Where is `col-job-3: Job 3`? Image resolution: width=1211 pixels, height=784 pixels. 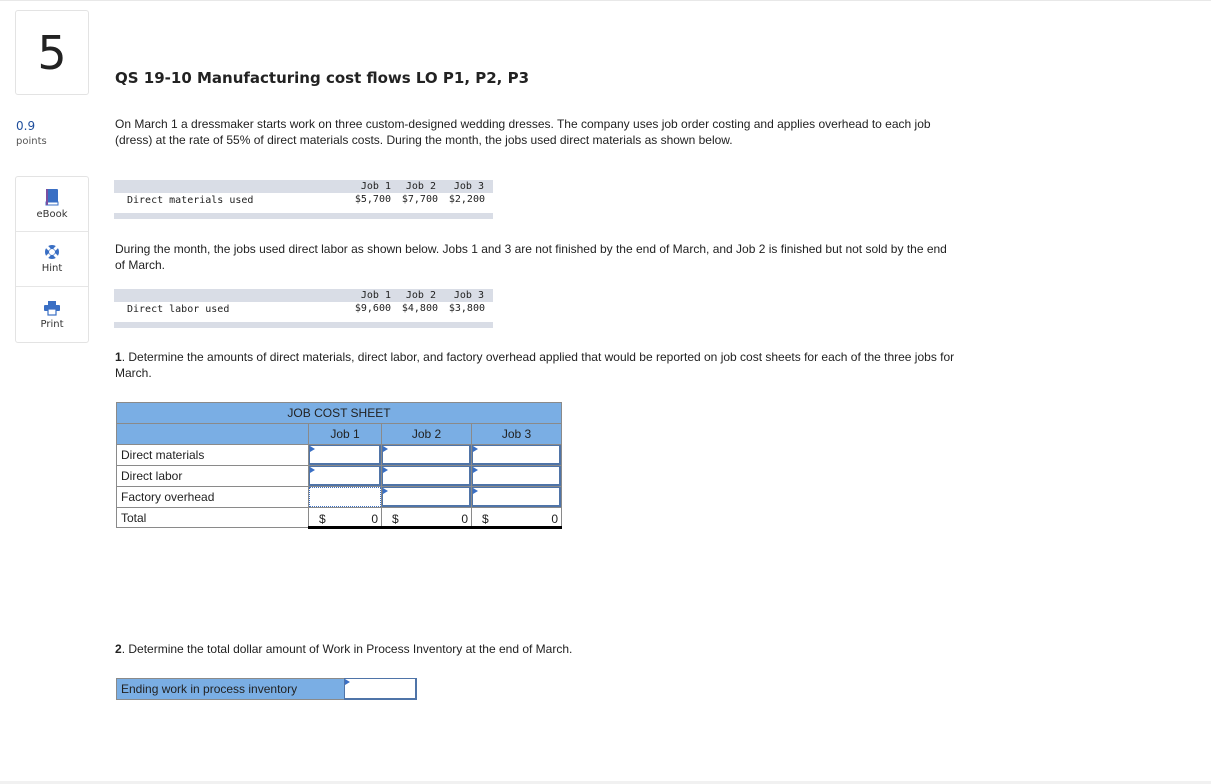 col-job-3: Job 3 is located at coordinates (516, 434).